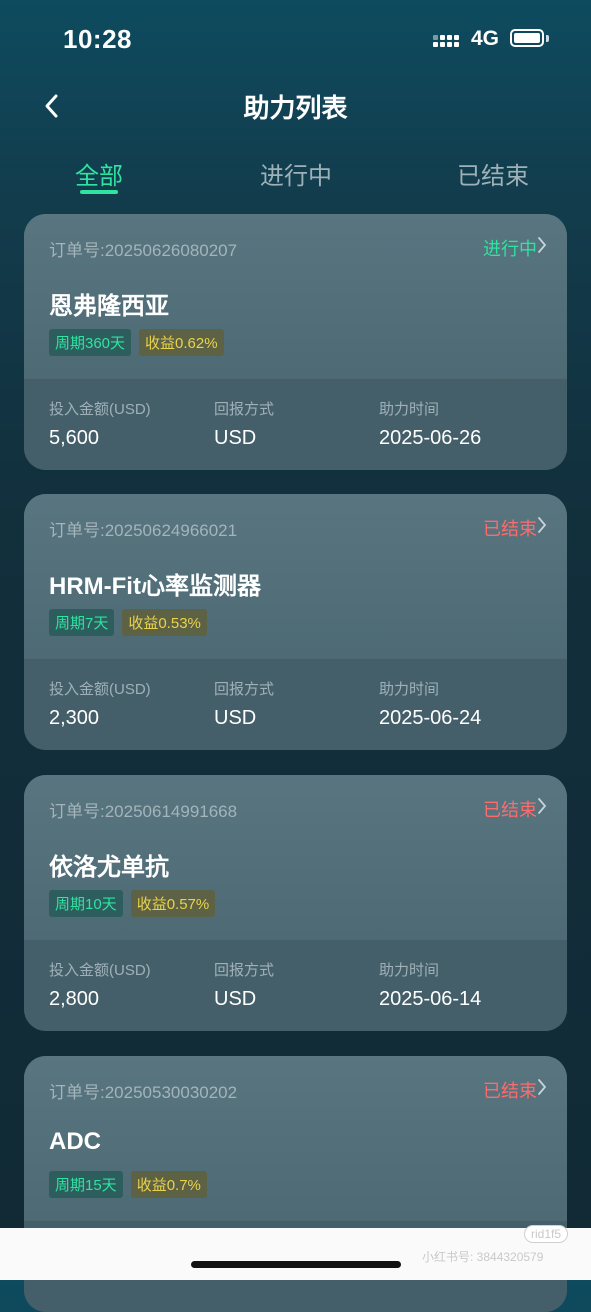  What do you see at coordinates (74, 438) in the screenshot?
I see `amount-value: 5,600` at bounding box center [74, 438].